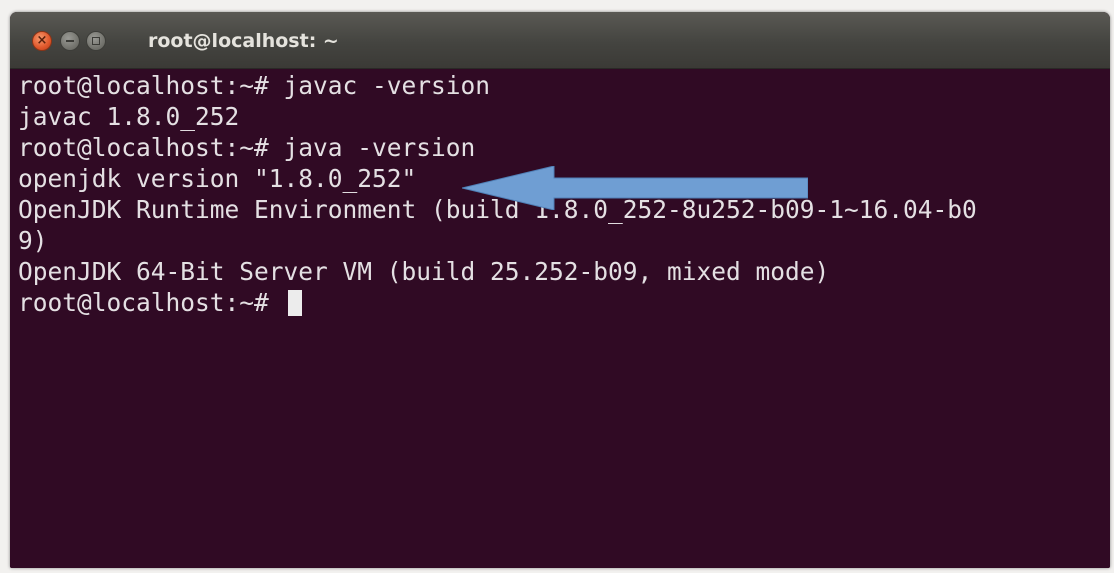 This screenshot has width=1114, height=573. I want to click on minimize-button, so click(70, 41).